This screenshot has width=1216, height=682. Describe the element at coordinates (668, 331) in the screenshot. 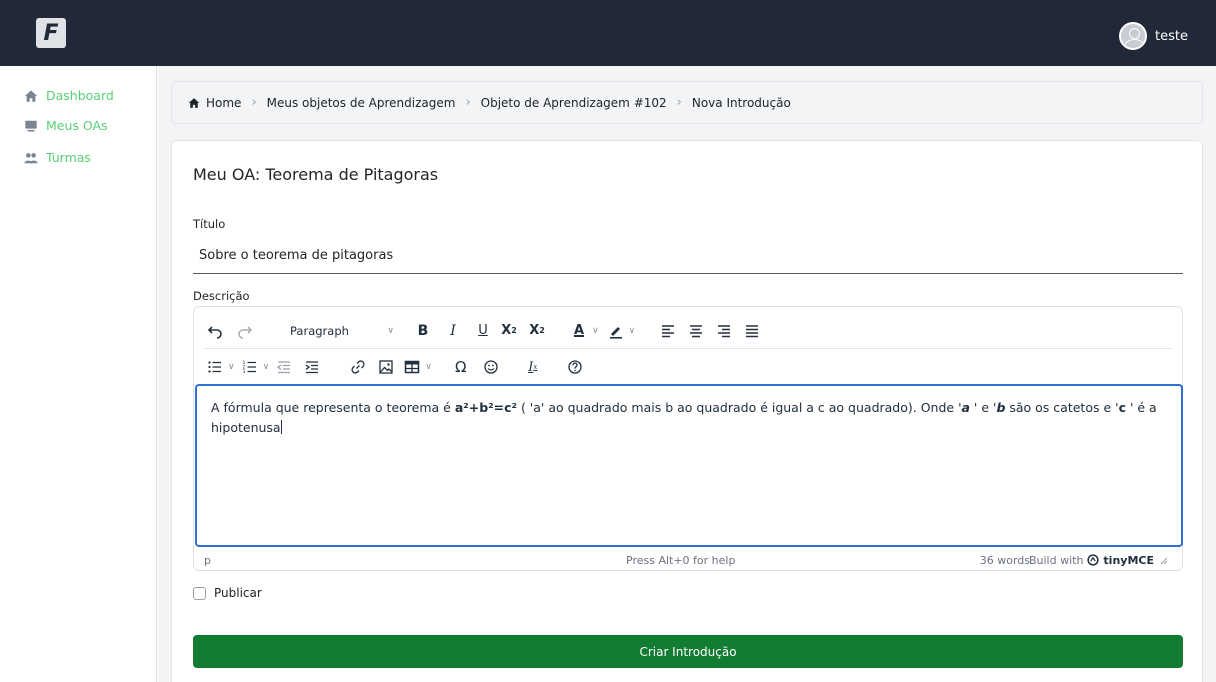

I see `align-left-icon` at that location.